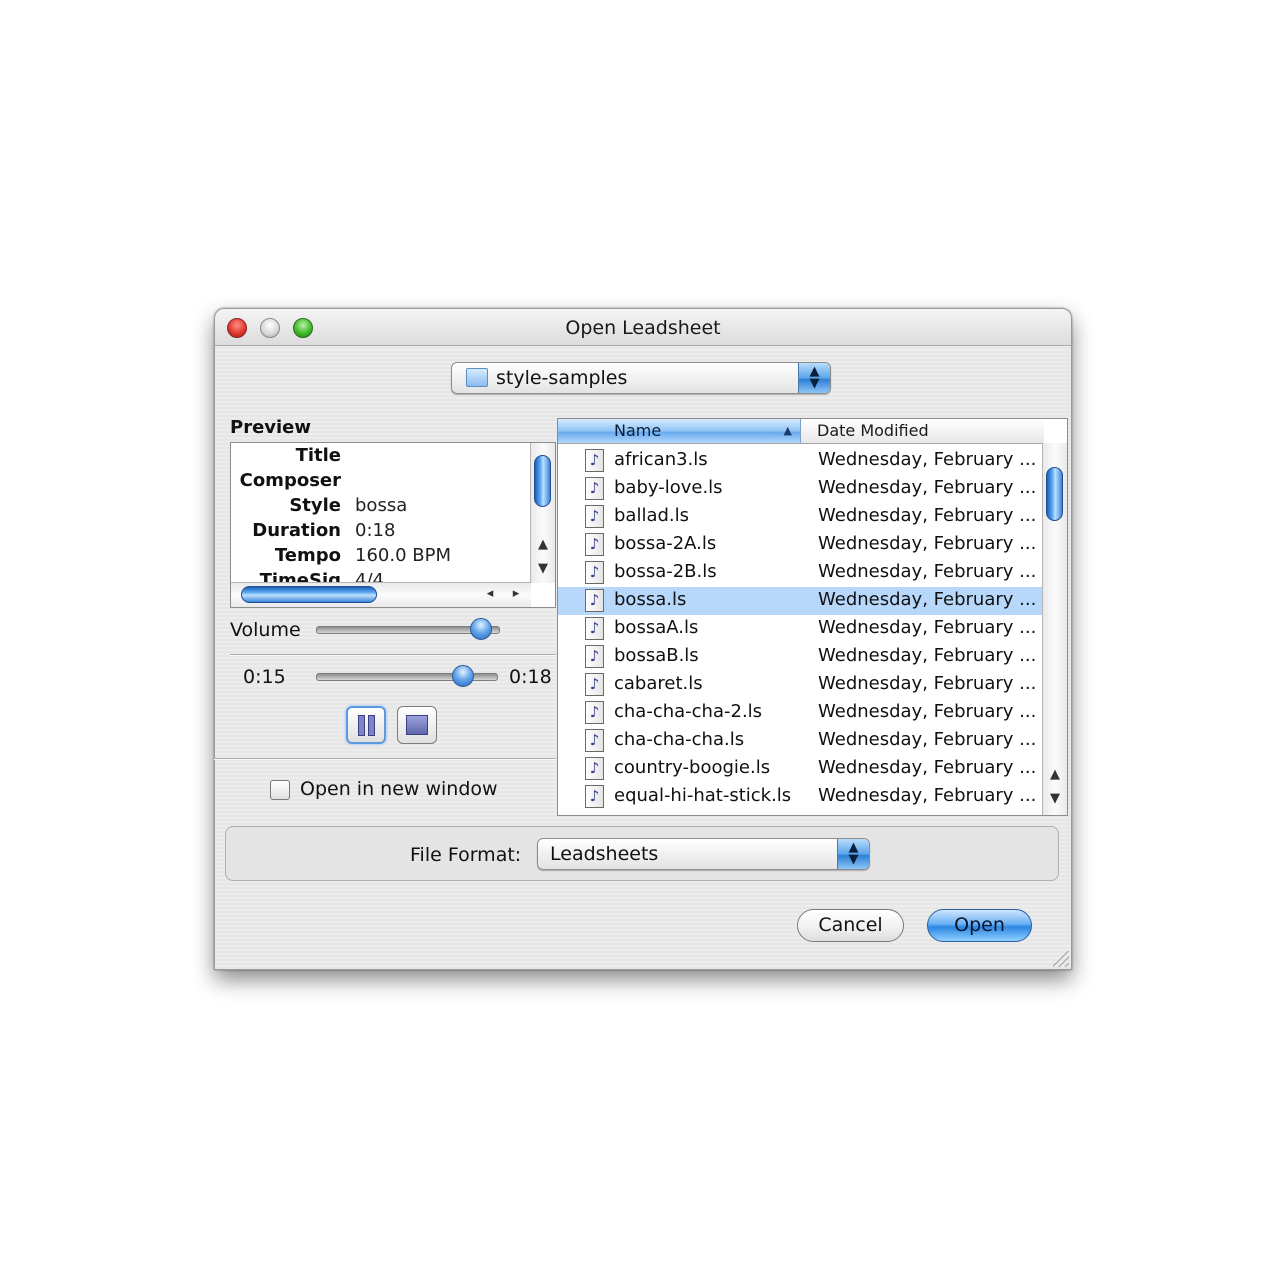 The width and height of the screenshot is (1280, 1280). Describe the element at coordinates (703, 854) in the screenshot. I see `file-format-popup: Leadsheets ▲ ▼` at that location.